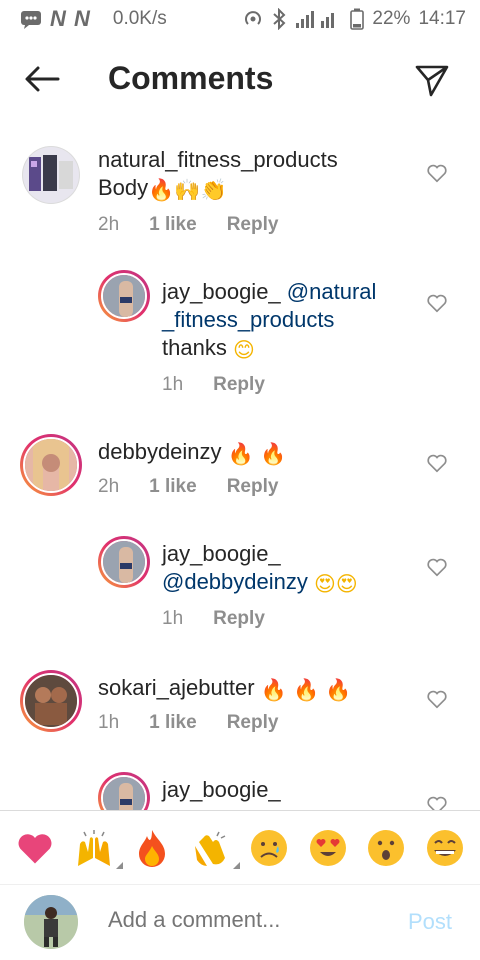  I want to click on page-title: Comments, so click(191, 78).